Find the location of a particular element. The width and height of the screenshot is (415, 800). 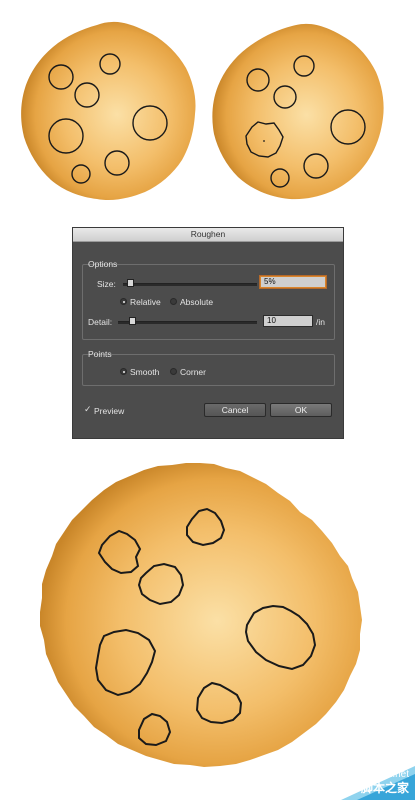

detail-field: 10 is located at coordinates (288, 321).